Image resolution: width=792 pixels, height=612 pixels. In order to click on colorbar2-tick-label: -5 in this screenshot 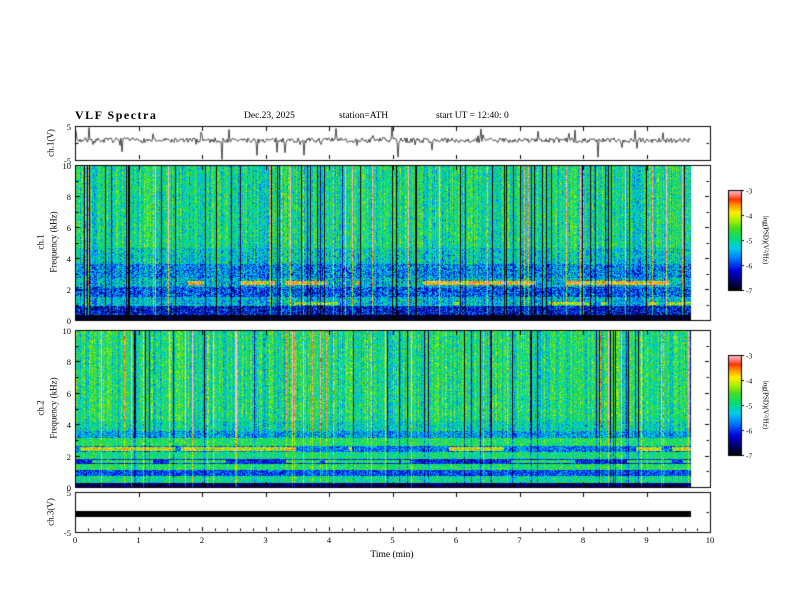, I will do `click(749, 405)`.